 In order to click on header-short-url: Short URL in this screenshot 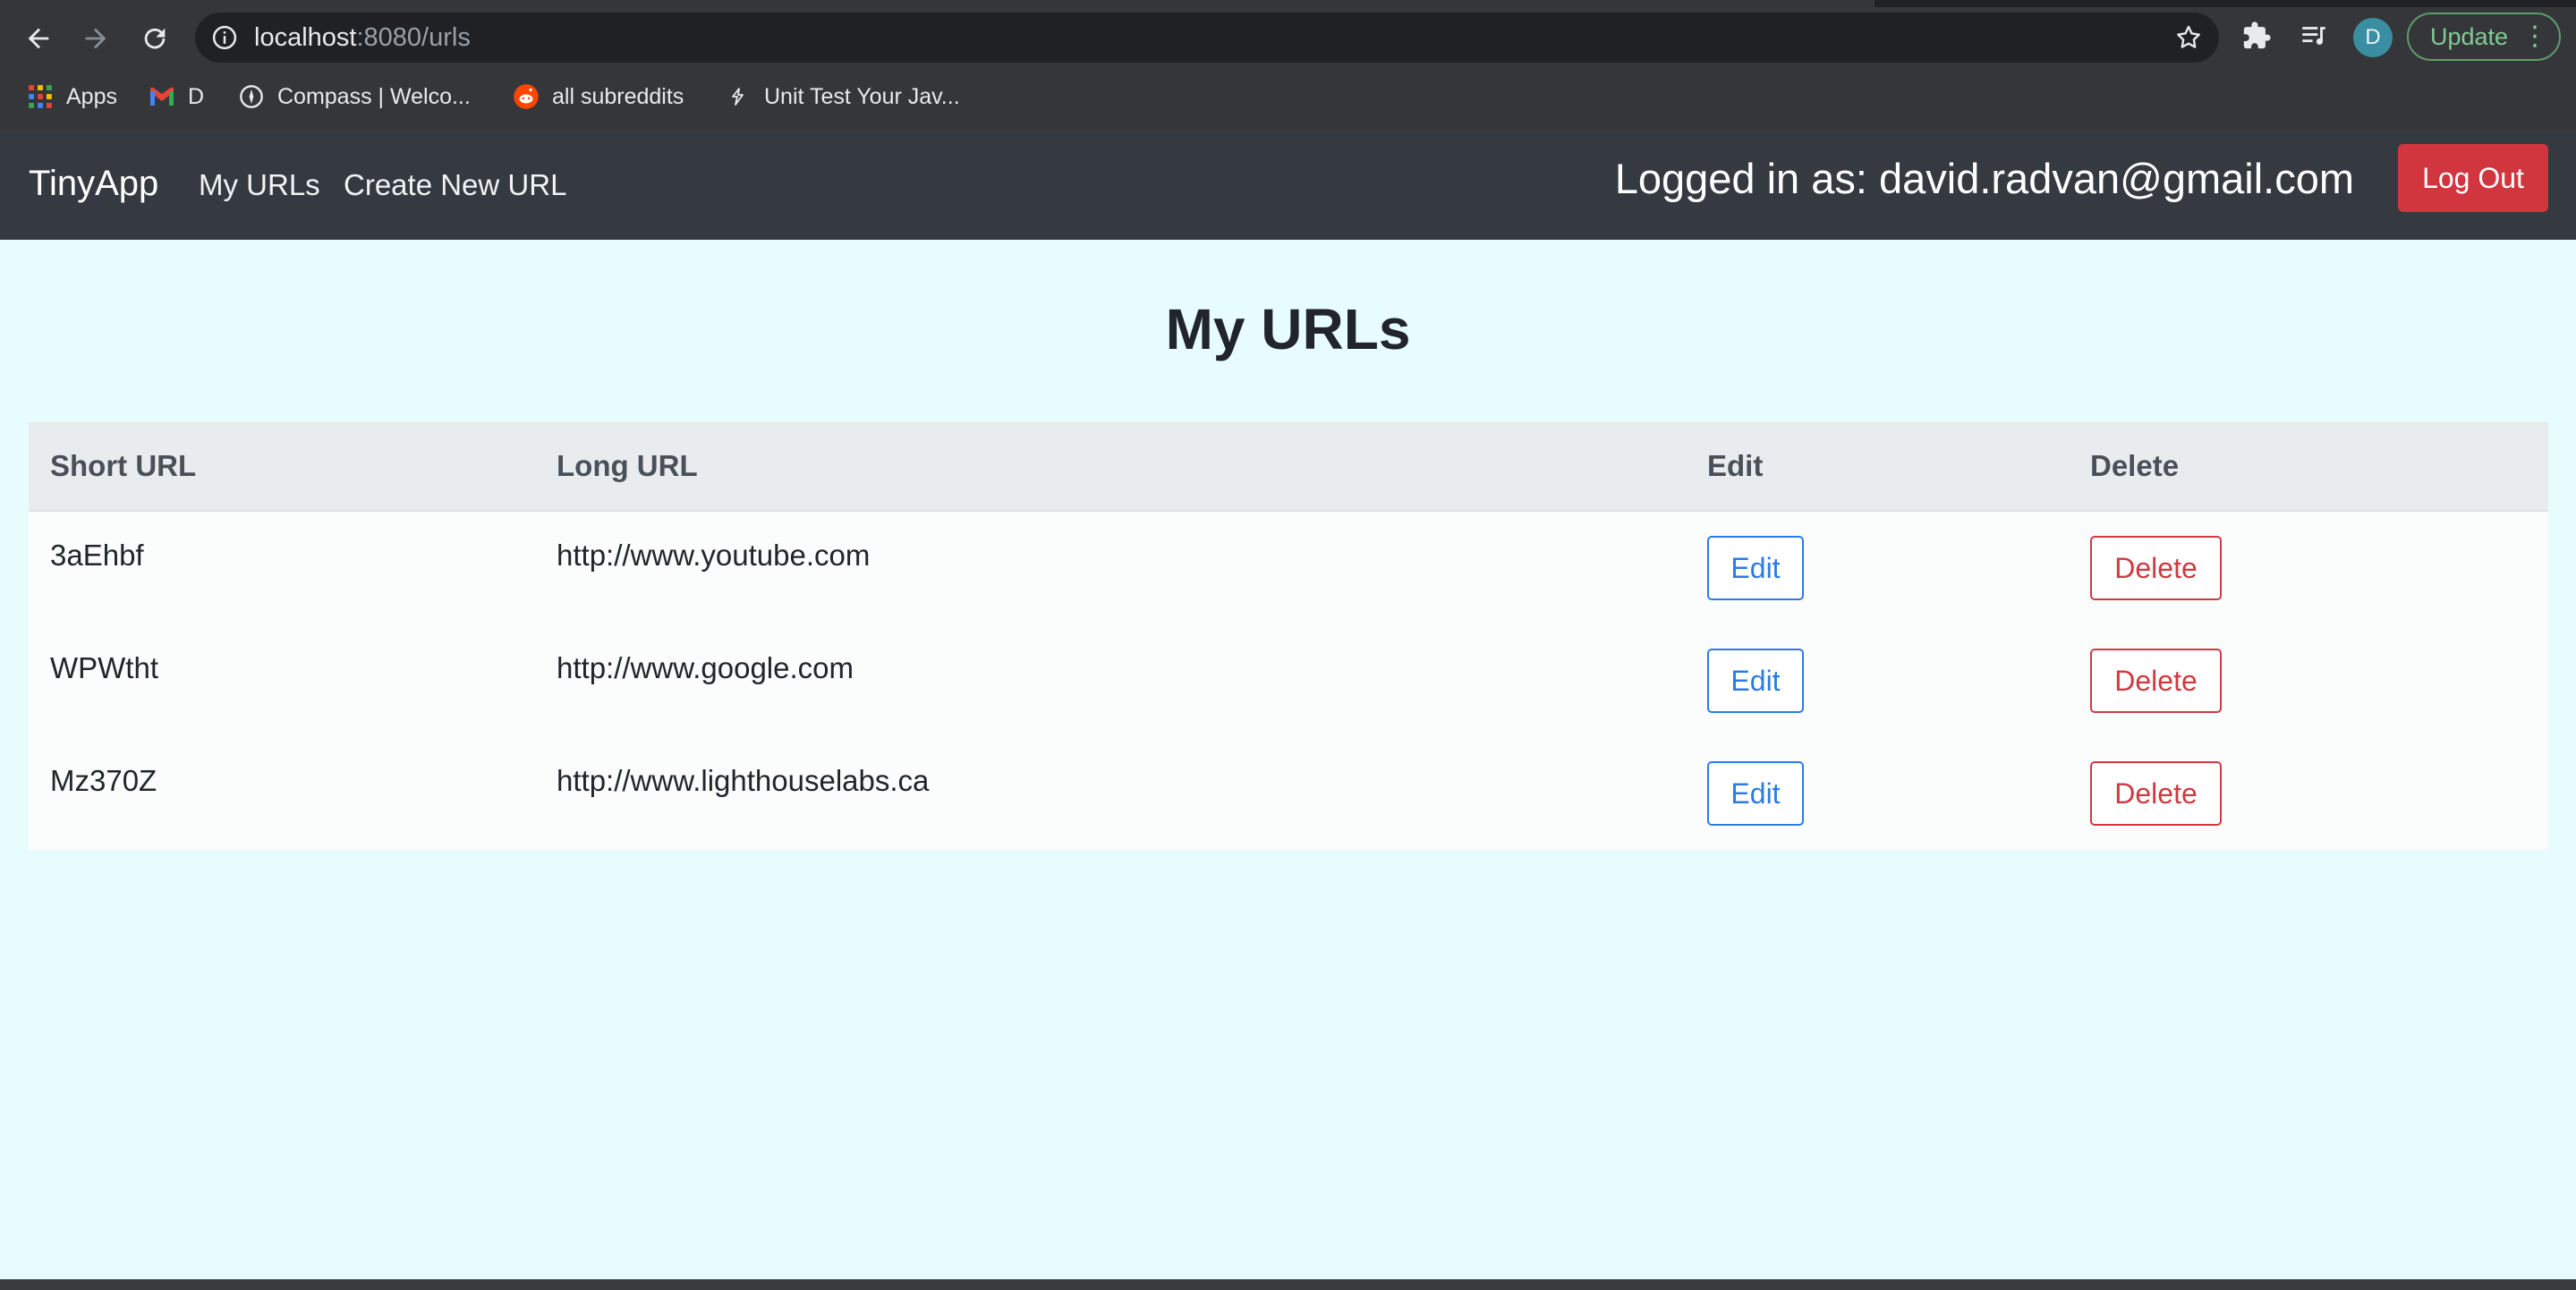, I will do `click(282, 467)`.